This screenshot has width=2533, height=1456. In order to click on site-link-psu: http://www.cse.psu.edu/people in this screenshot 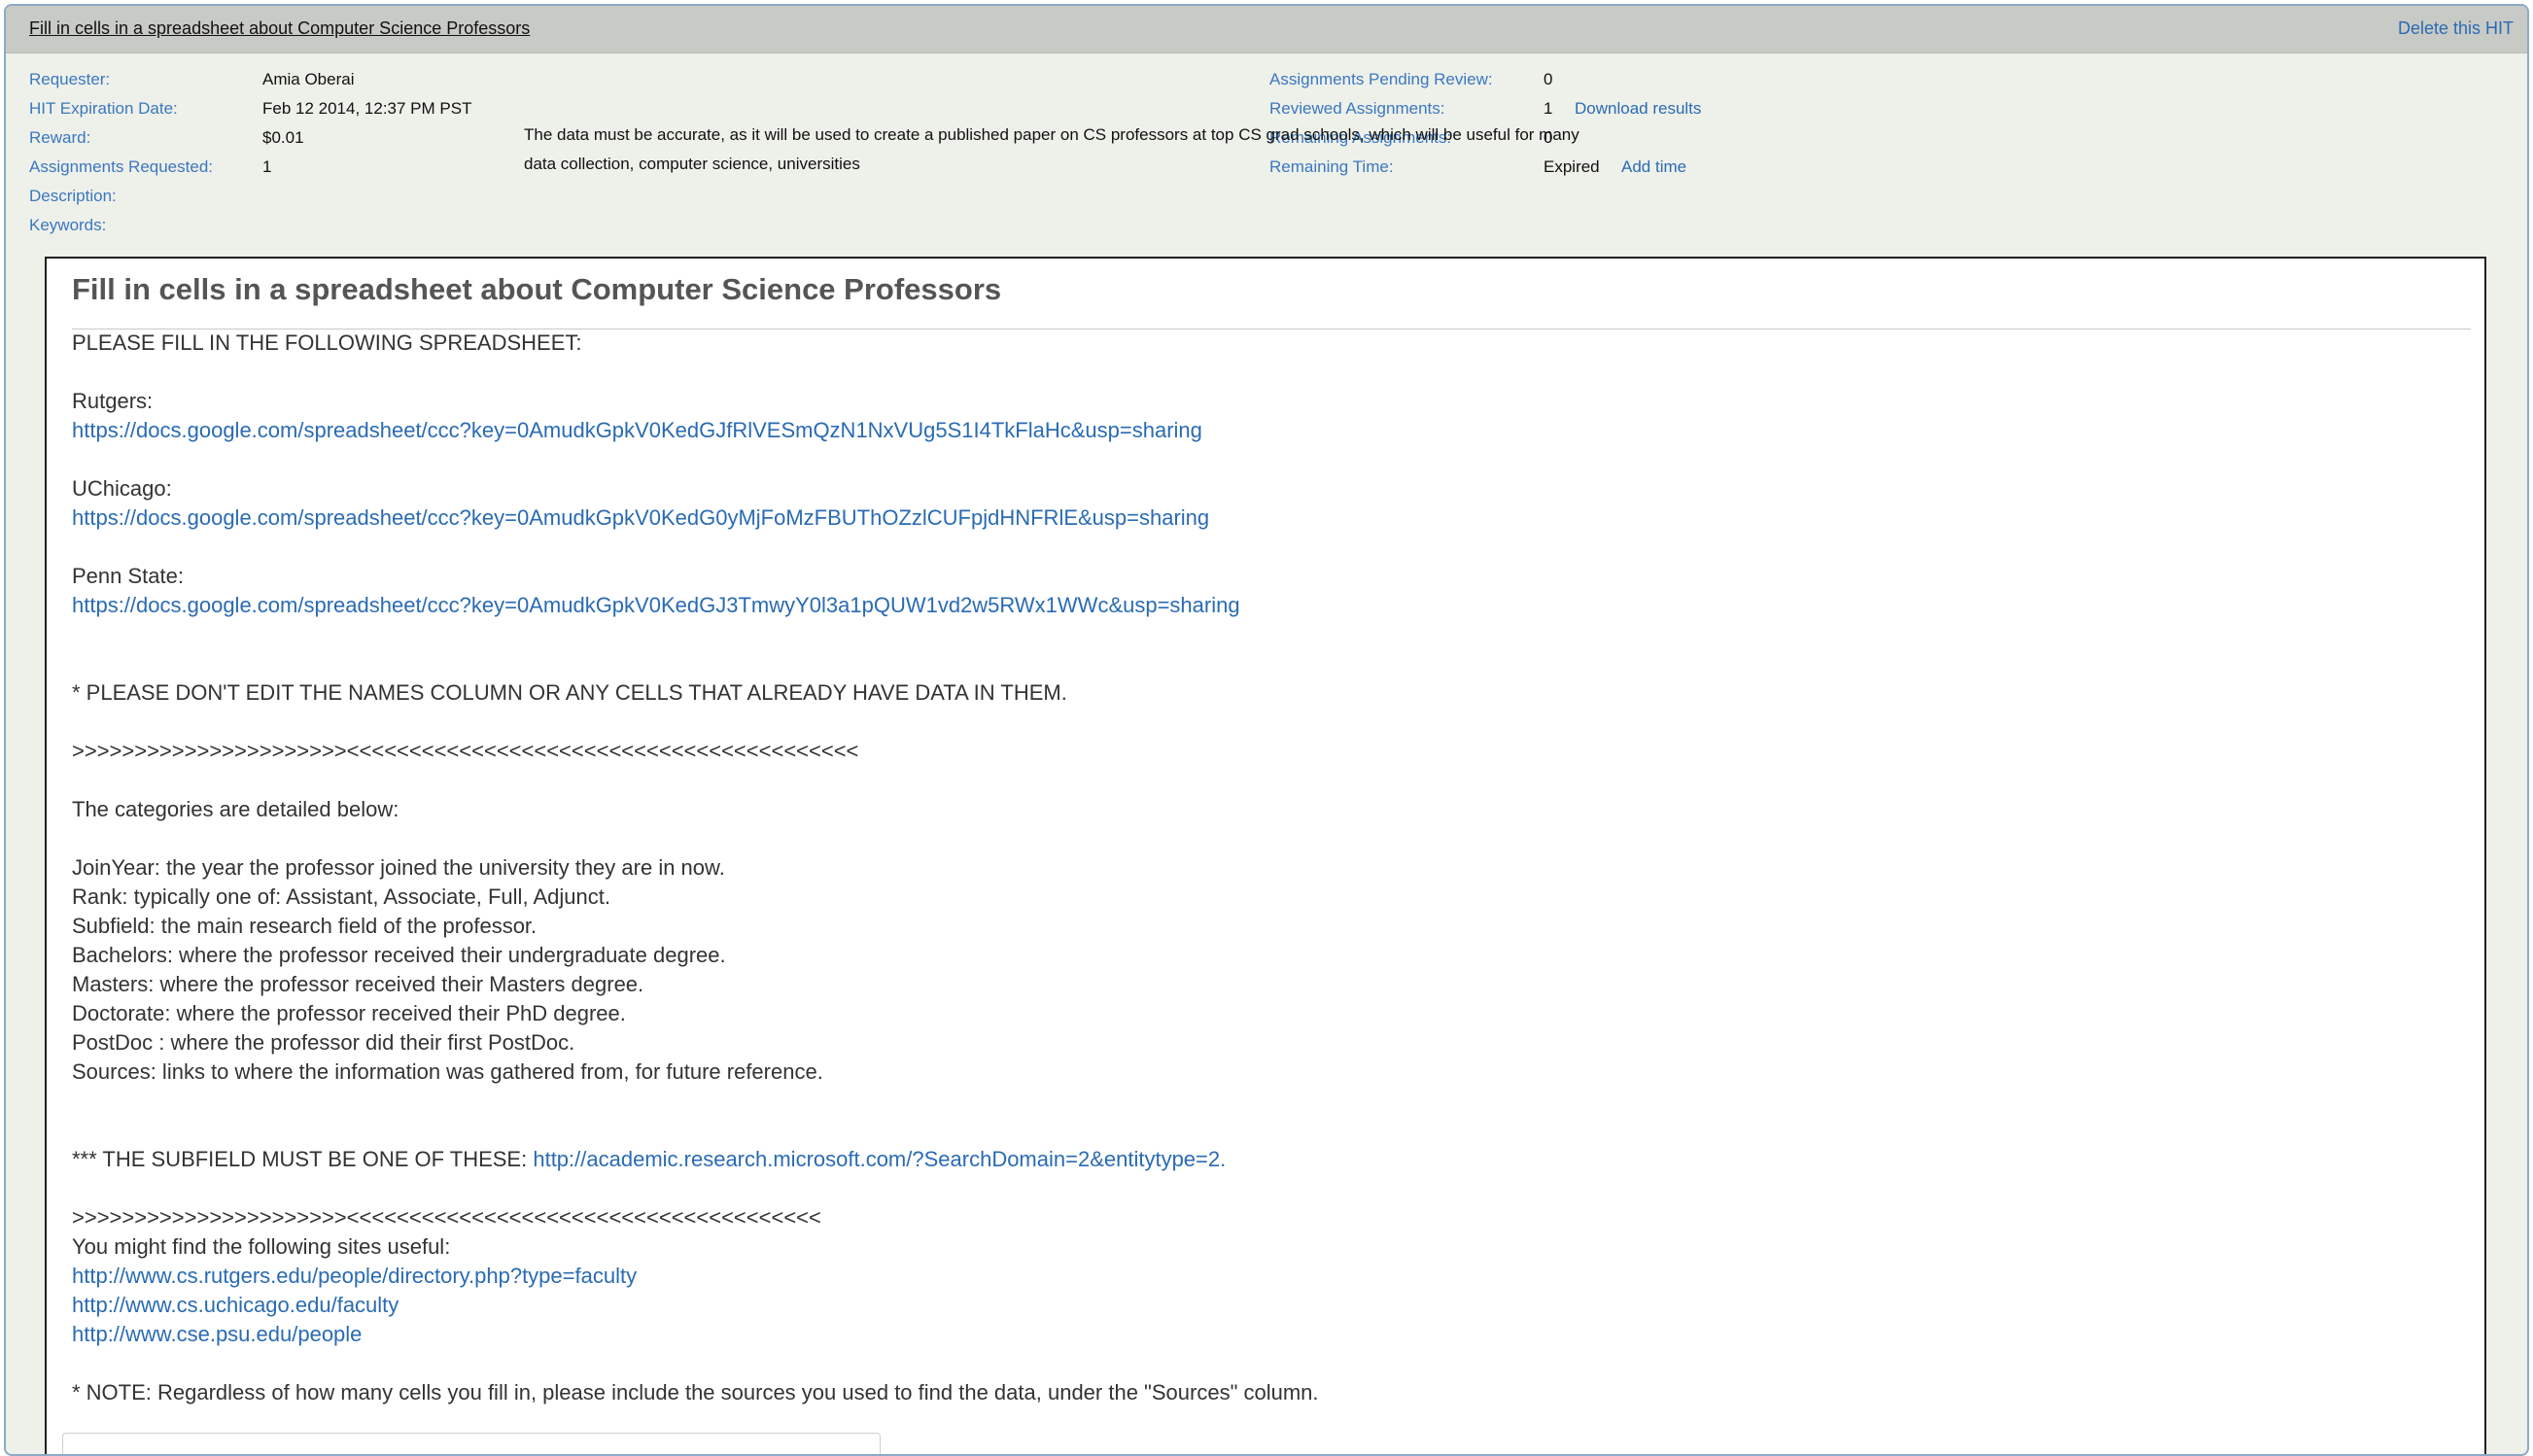, I will do `click(217, 1334)`.